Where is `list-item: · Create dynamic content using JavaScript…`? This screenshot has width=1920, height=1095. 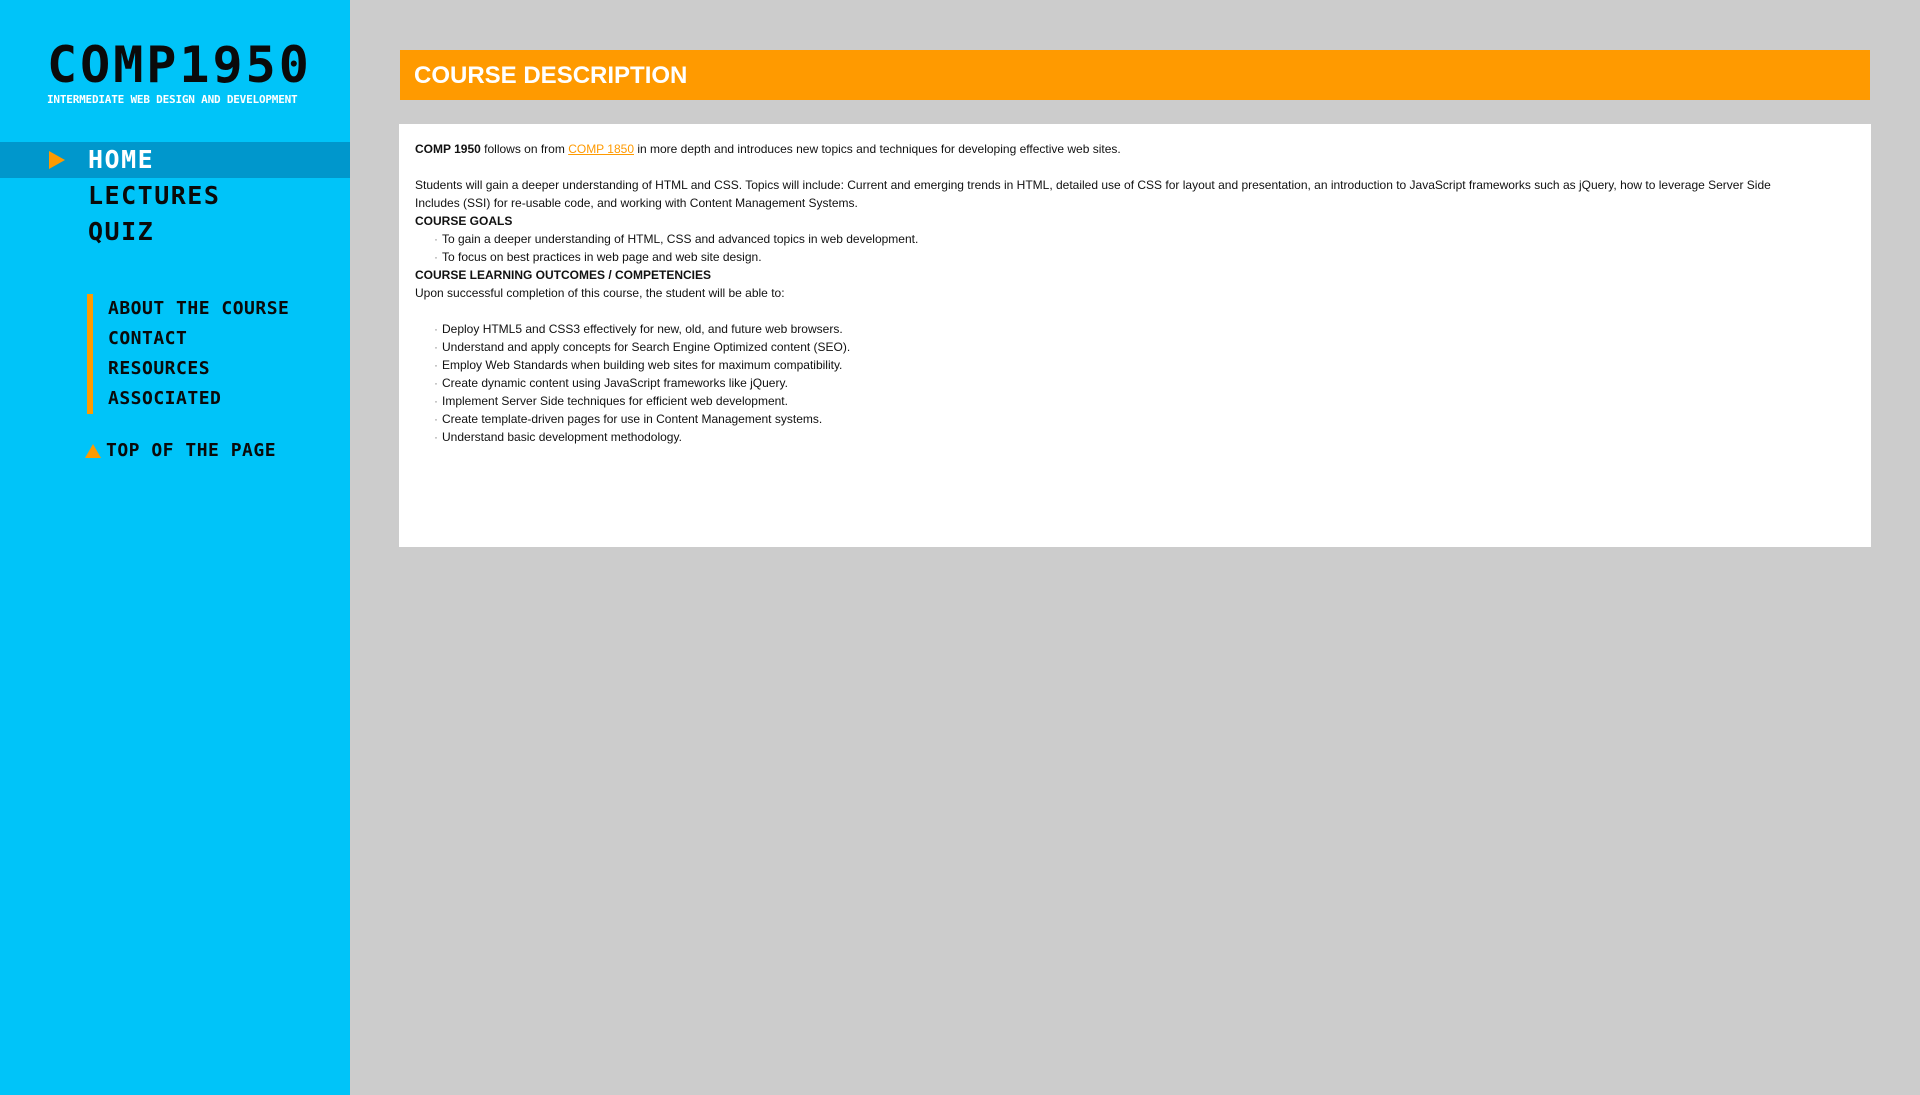
list-item: · Create dynamic content using JavaScript… is located at coordinates (1144, 383).